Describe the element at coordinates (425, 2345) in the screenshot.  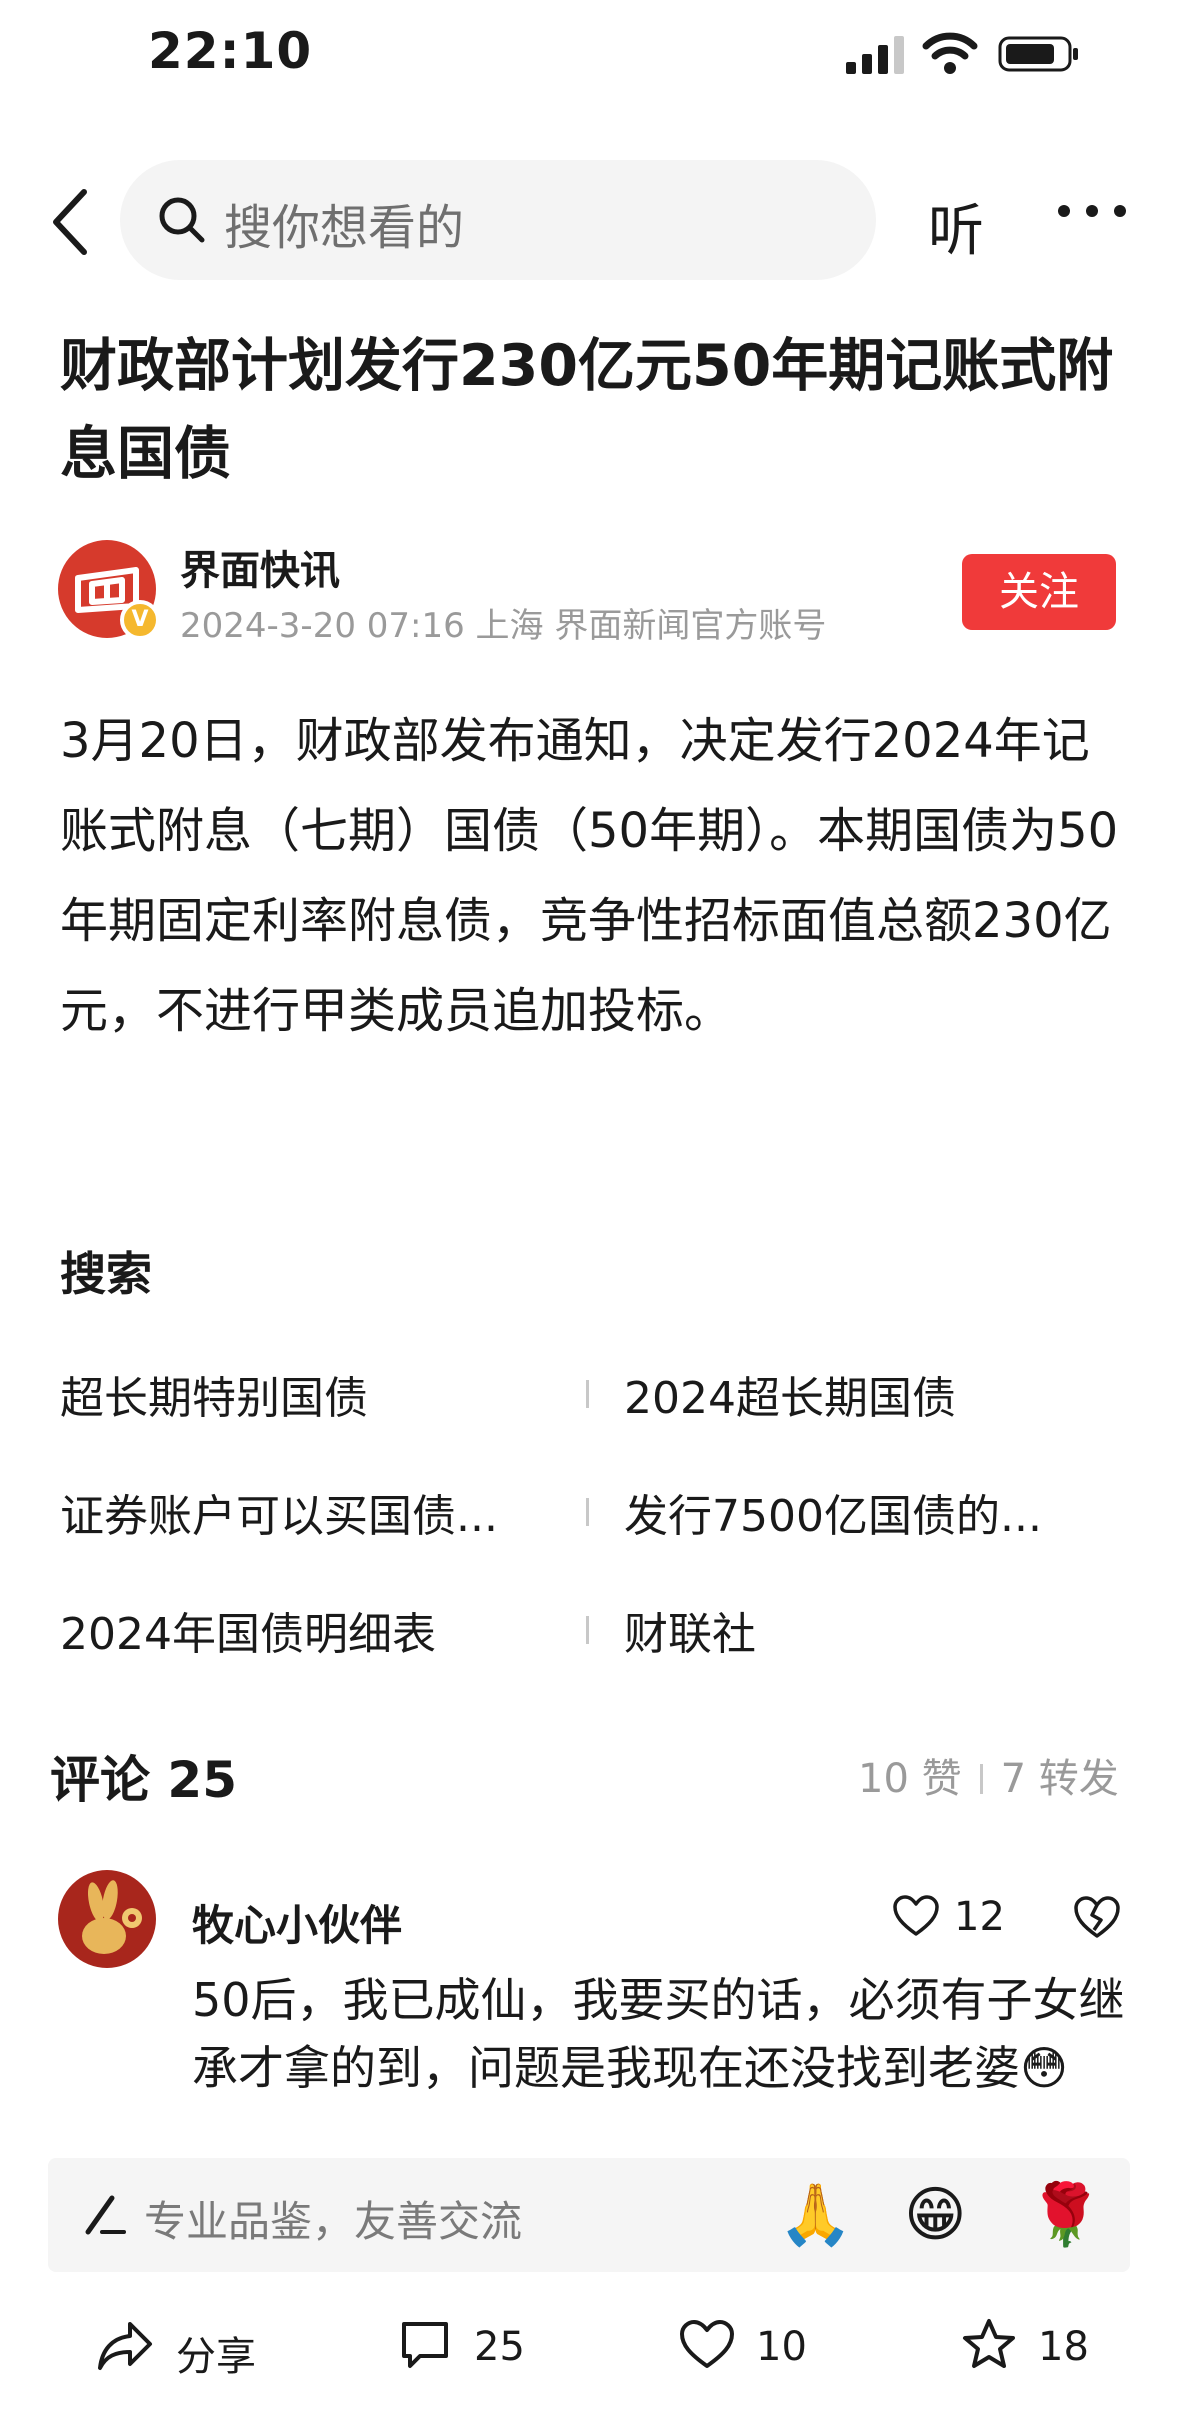
I see `comment-icon` at that location.